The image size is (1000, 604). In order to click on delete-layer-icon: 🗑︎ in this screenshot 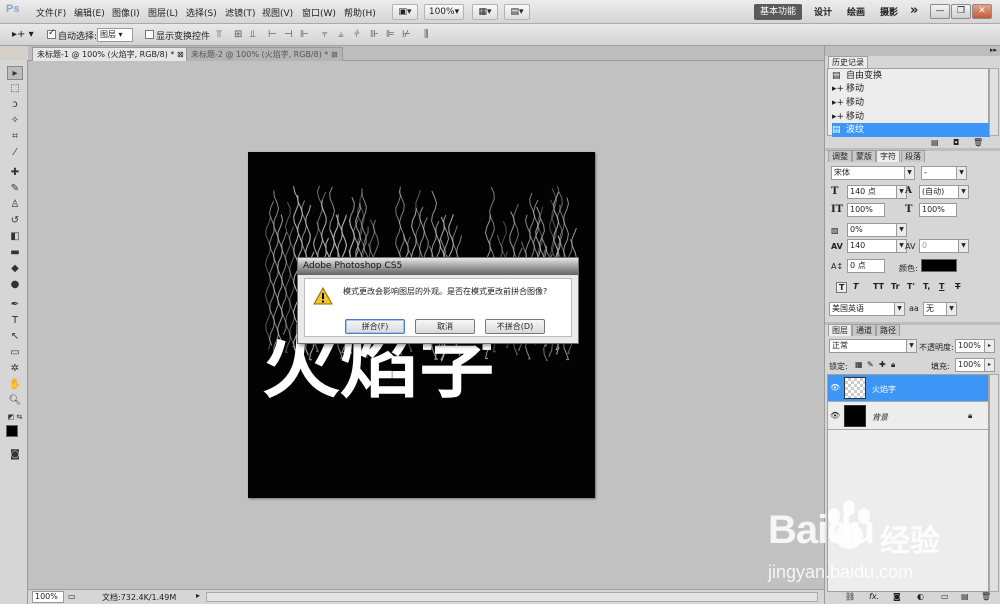, I will do `click(986, 596)`.